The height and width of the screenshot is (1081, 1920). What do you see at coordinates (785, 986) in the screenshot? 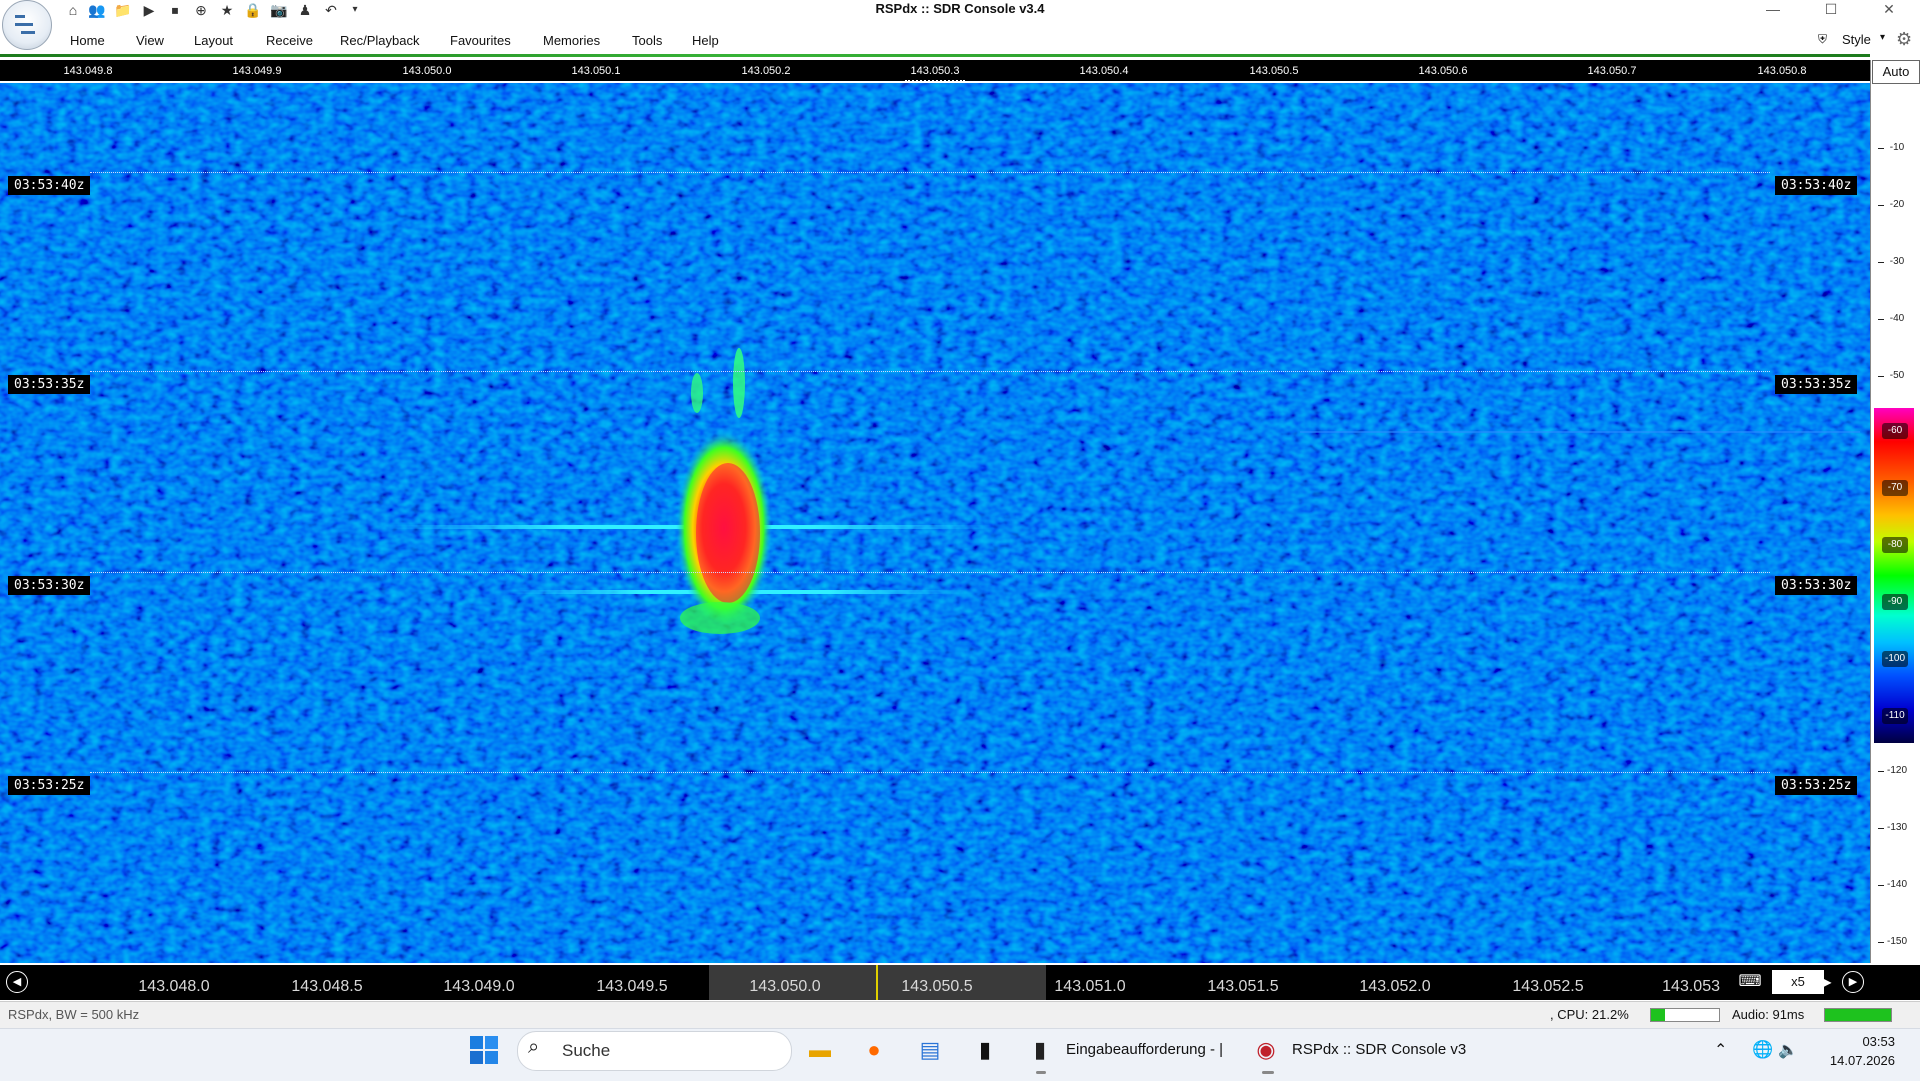
I see `bottom-freq-tick: 143.050.0` at bounding box center [785, 986].